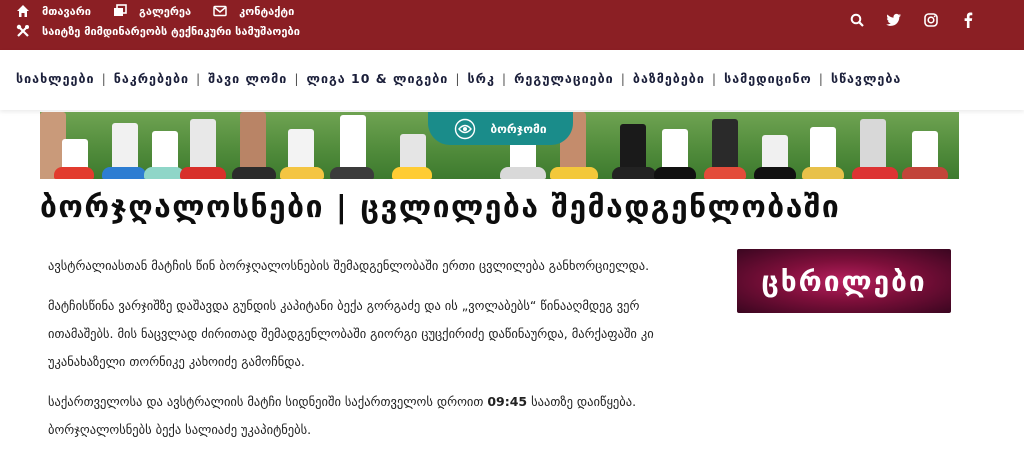 Image resolution: width=1024 pixels, height=458 pixels. What do you see at coordinates (55, 78) in the screenshot?
I see `nav-item-news: სიახლეები` at bounding box center [55, 78].